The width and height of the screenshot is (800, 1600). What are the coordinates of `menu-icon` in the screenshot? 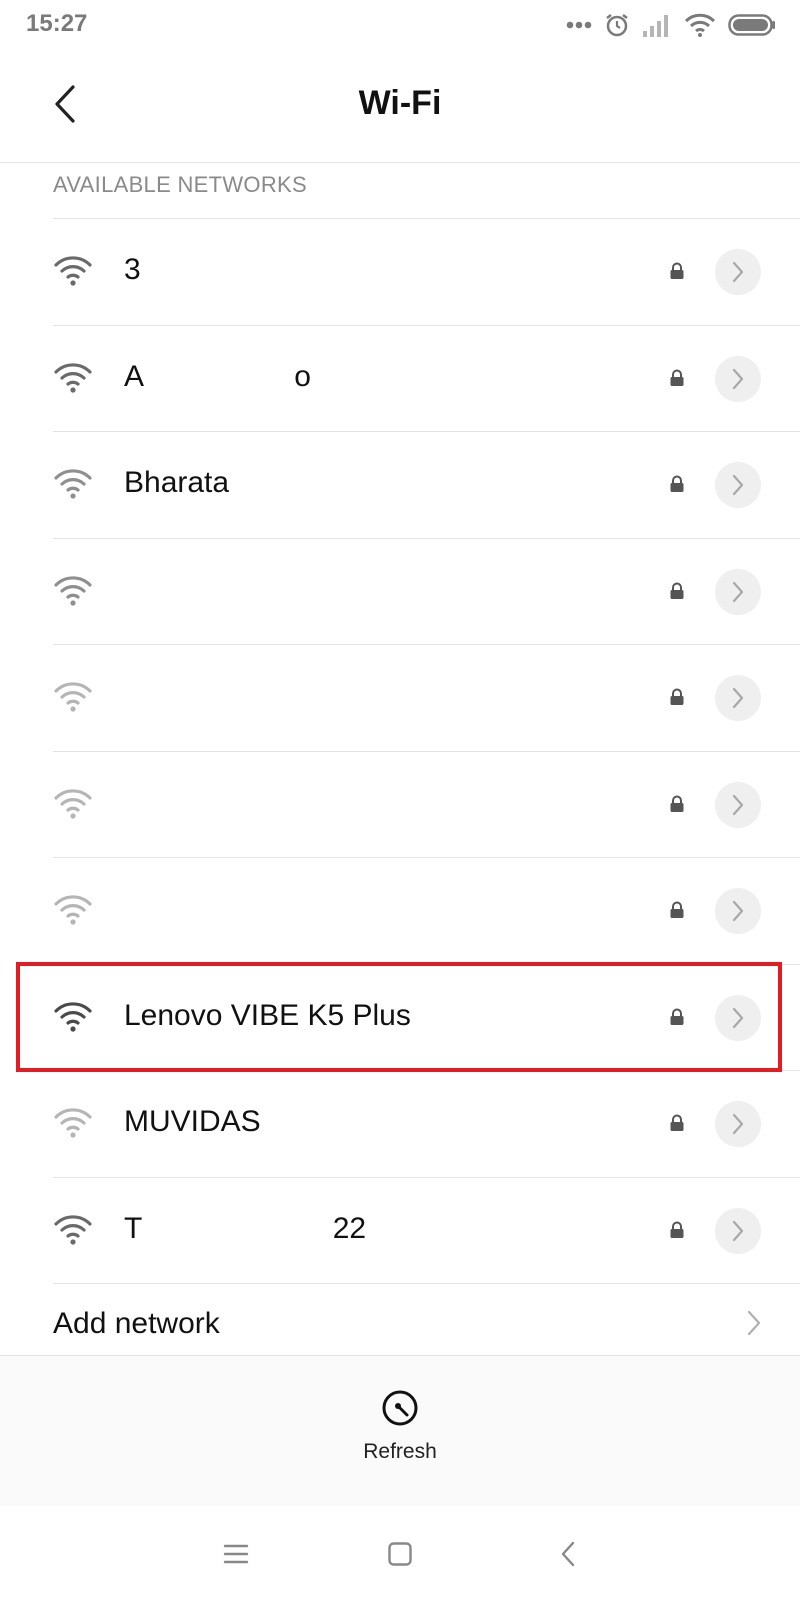 It's located at (236, 1554).